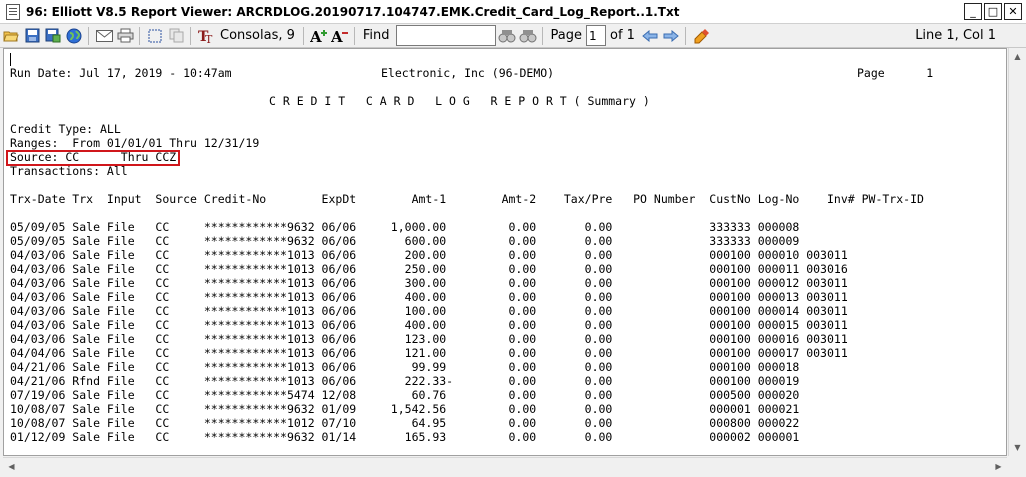 The image size is (1026, 477). I want to click on prev-page-icon, so click(650, 36).